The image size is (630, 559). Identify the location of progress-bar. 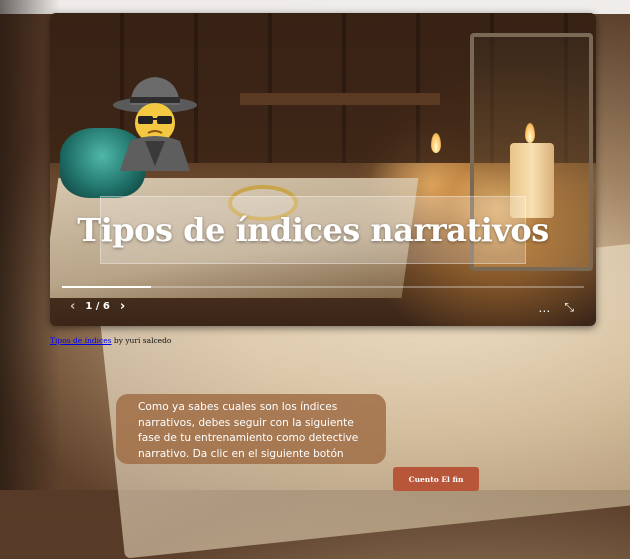
(323, 287).